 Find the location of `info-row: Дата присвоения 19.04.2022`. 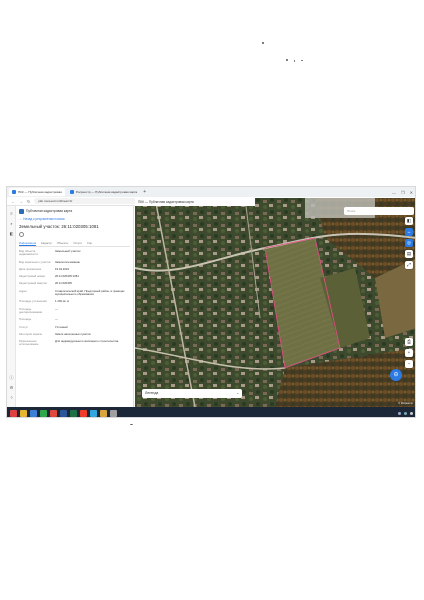

info-row: Дата присвоения 19.04.2022 is located at coordinates (74, 268).